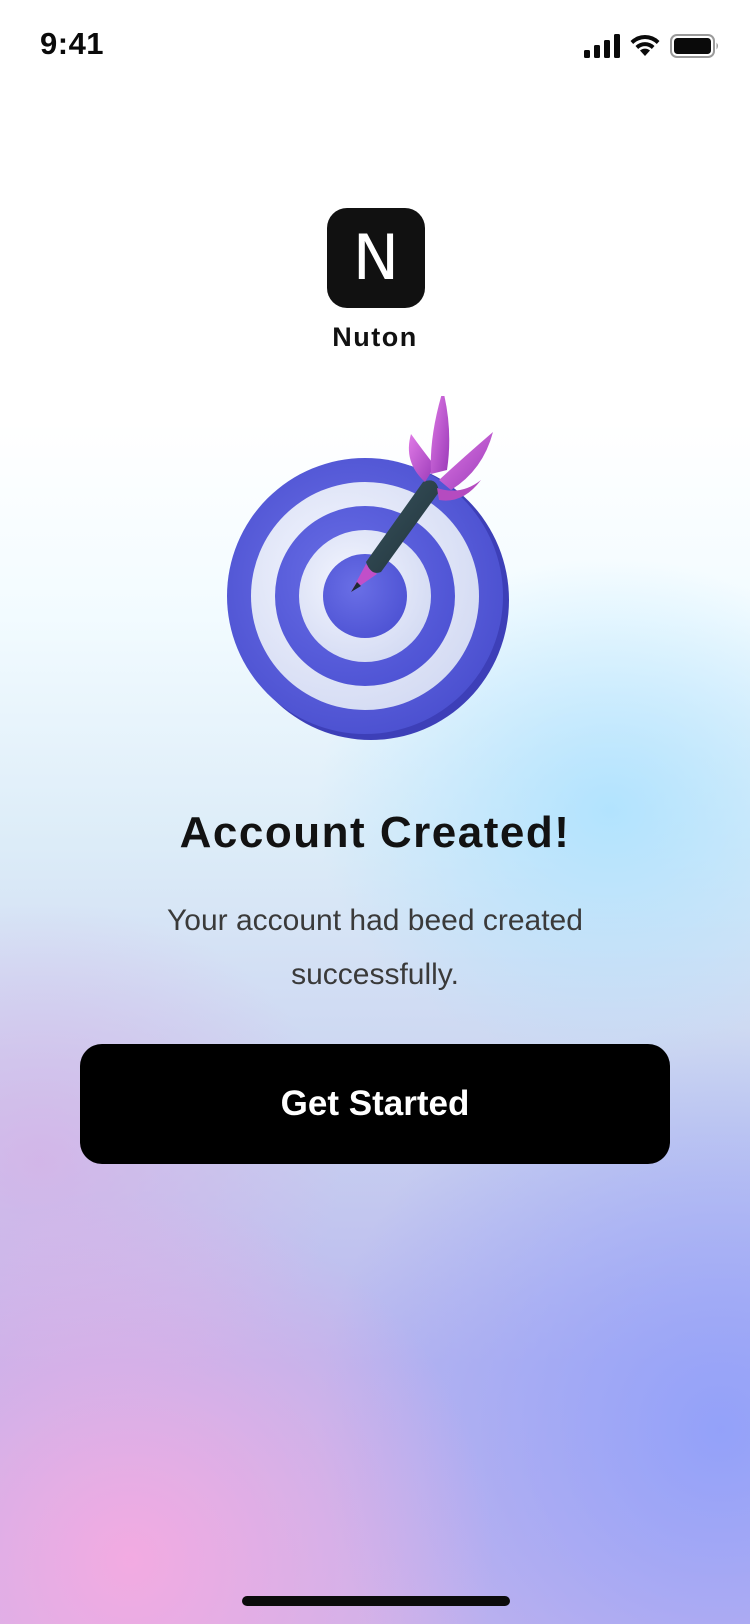  Describe the element at coordinates (375, 337) in the screenshot. I see `brand-name: Nuton` at that location.